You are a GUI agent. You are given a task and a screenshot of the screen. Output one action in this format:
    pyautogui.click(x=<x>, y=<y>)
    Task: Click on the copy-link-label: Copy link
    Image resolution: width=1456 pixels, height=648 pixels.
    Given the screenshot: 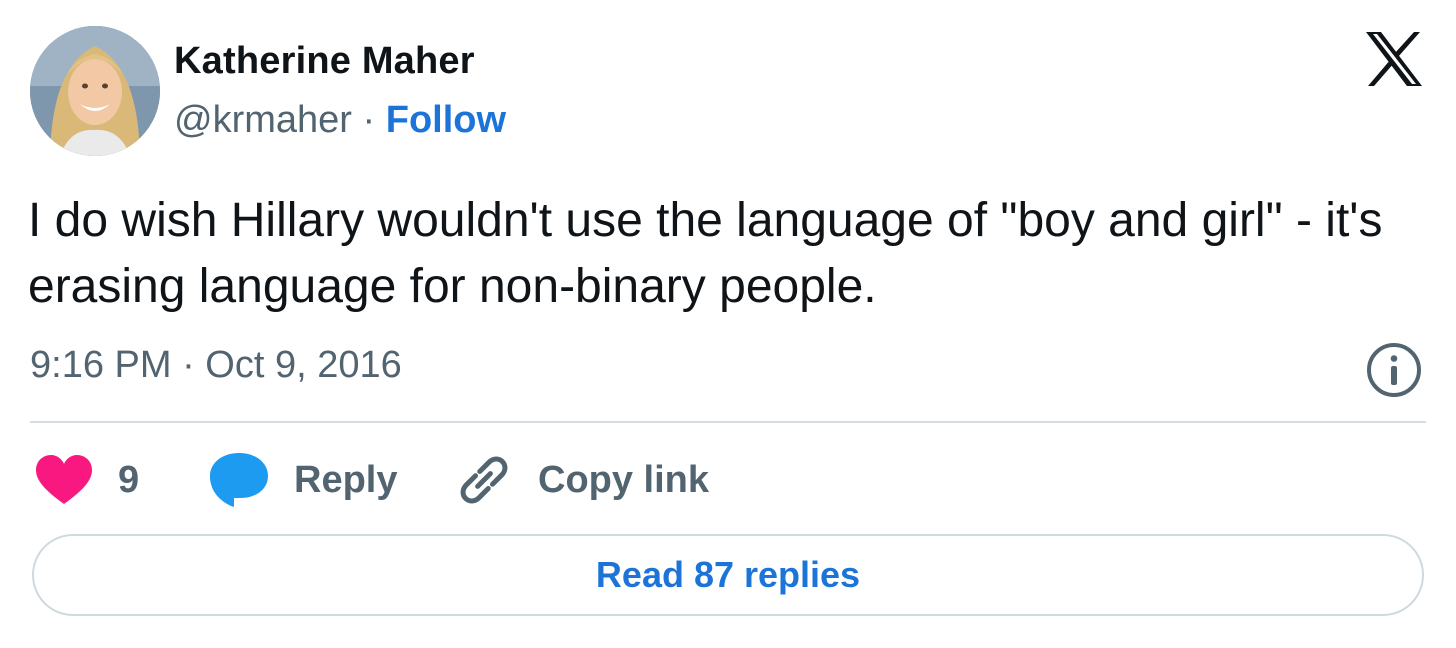 What is the action you would take?
    pyautogui.click(x=624, y=479)
    